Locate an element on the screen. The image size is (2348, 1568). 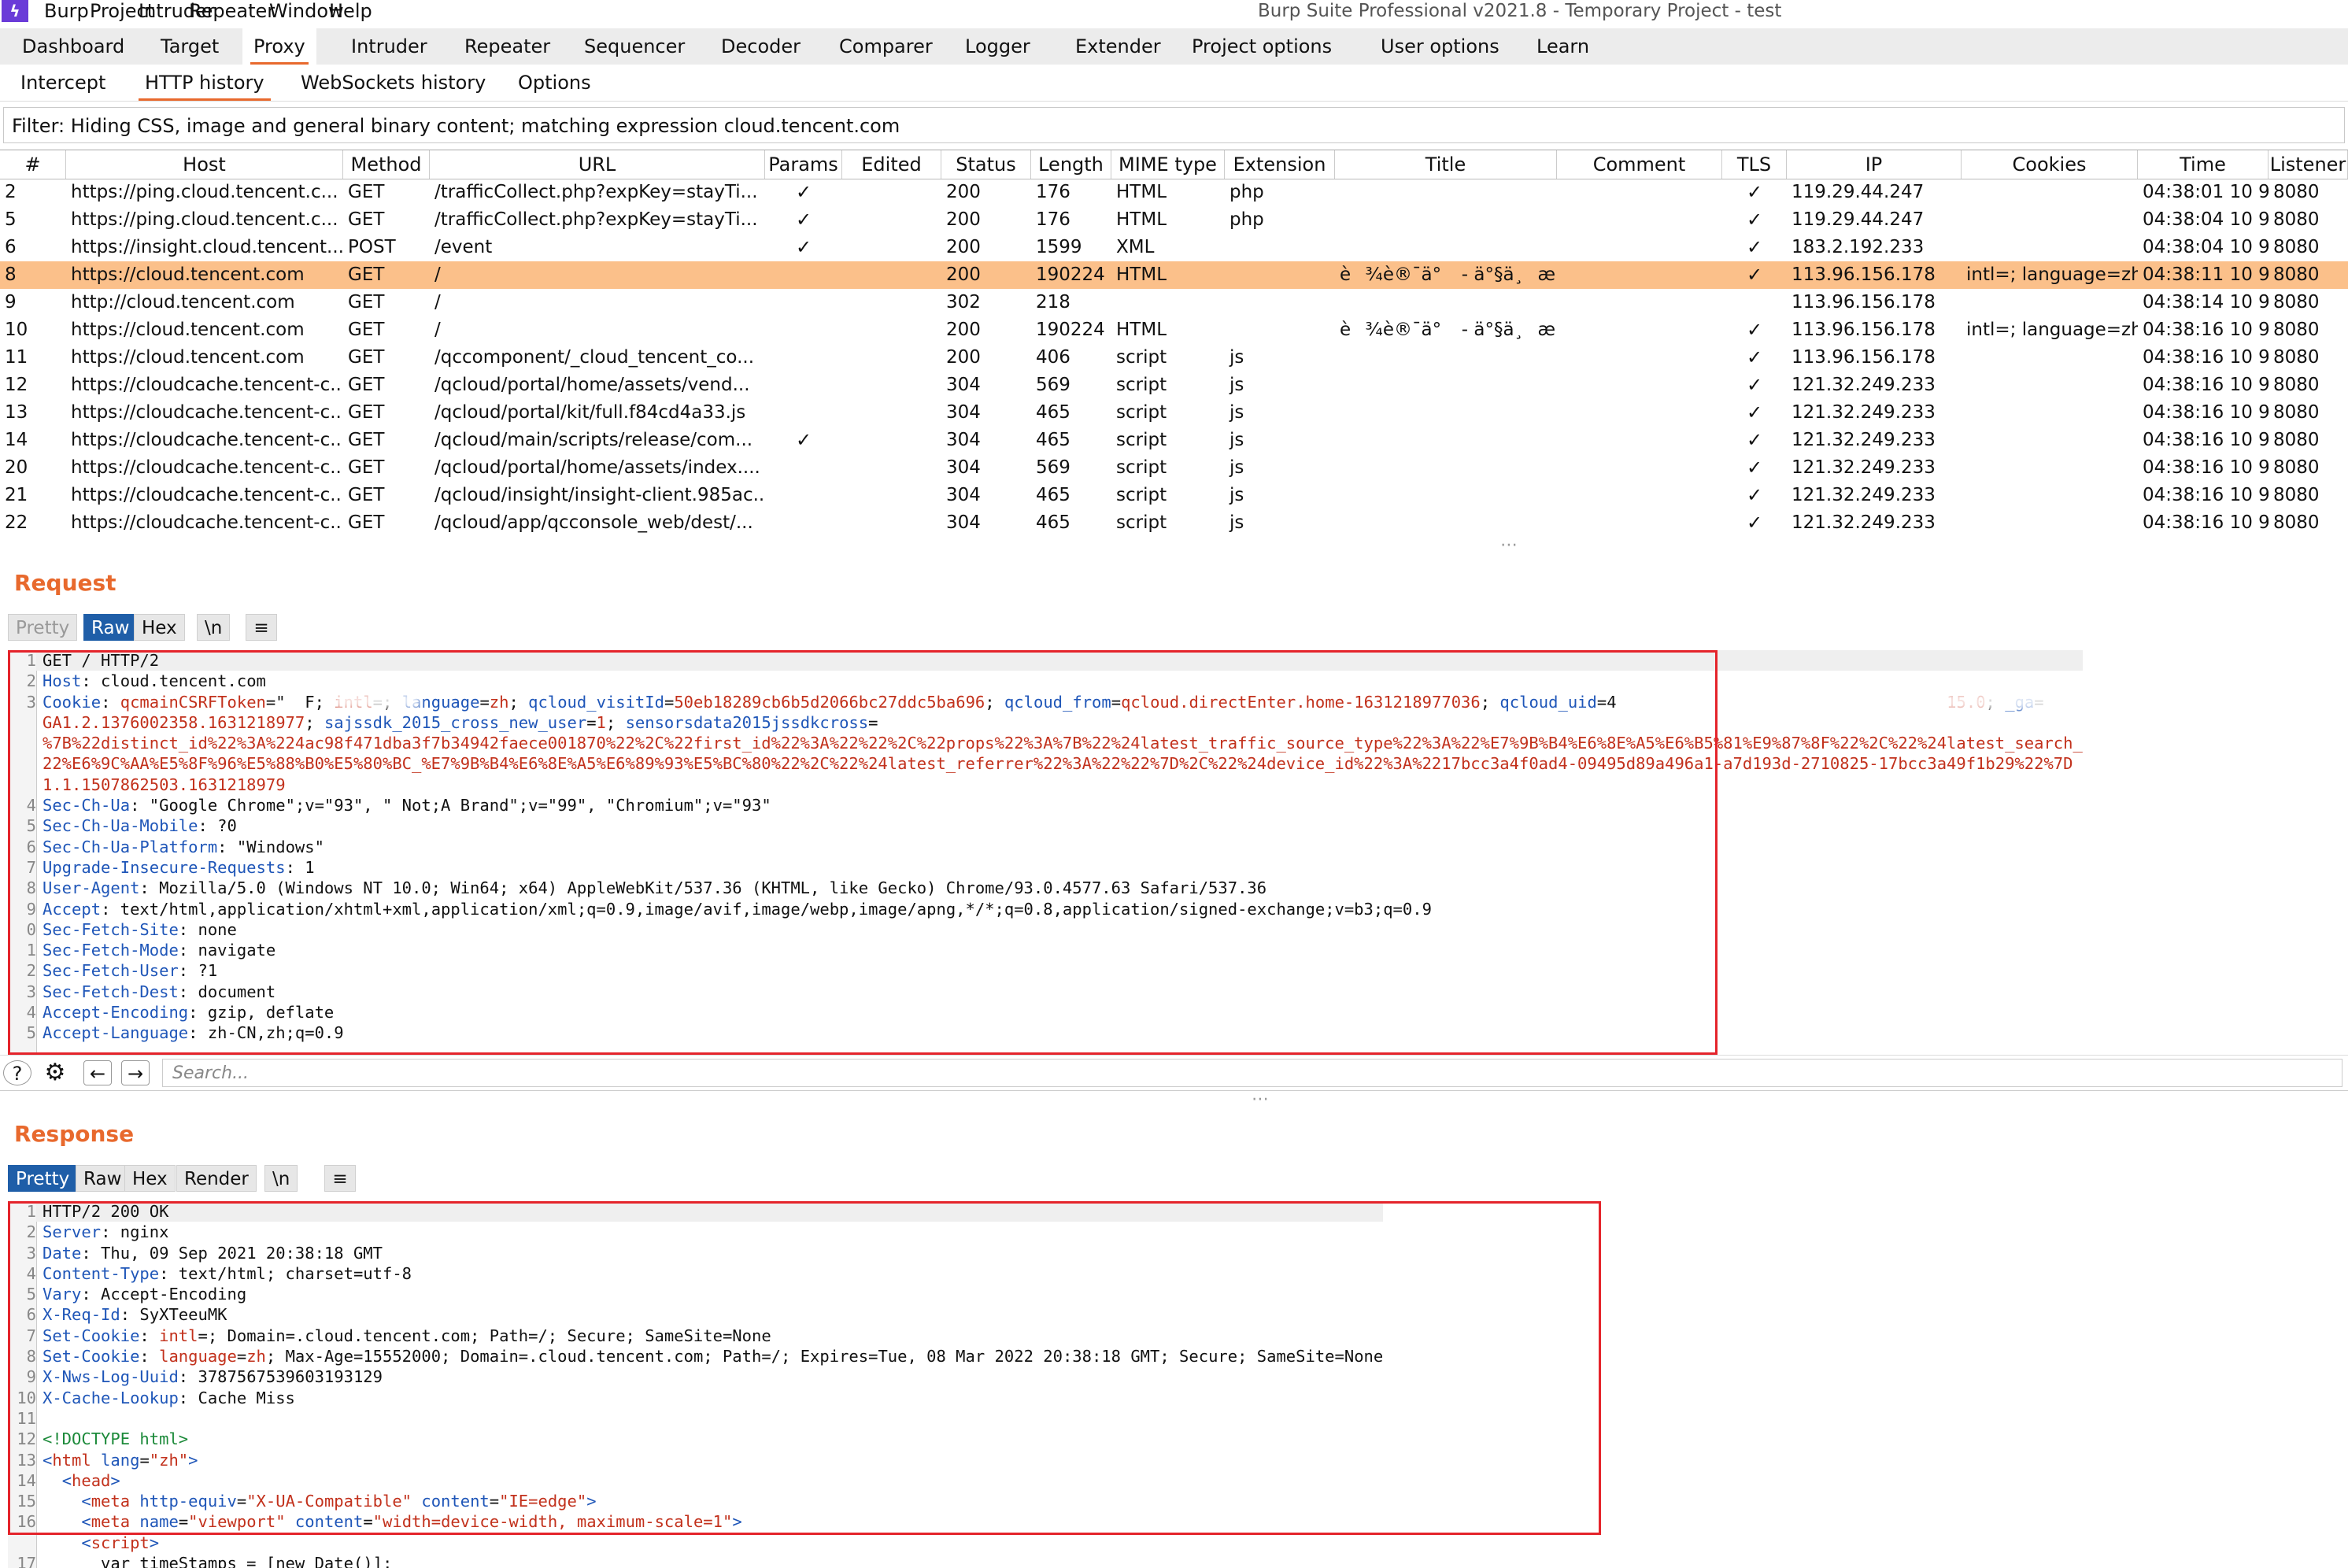
tls-check-icon is located at coordinates (1754, 302).